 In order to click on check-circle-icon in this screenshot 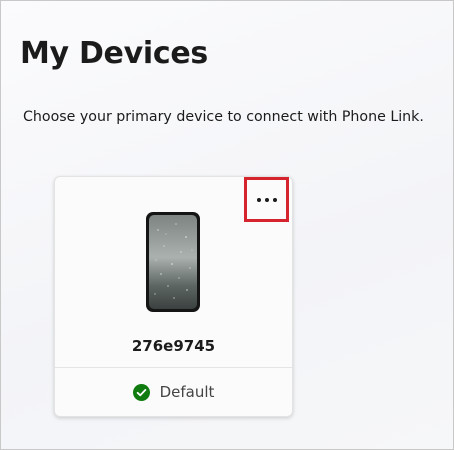, I will do `click(141, 392)`.